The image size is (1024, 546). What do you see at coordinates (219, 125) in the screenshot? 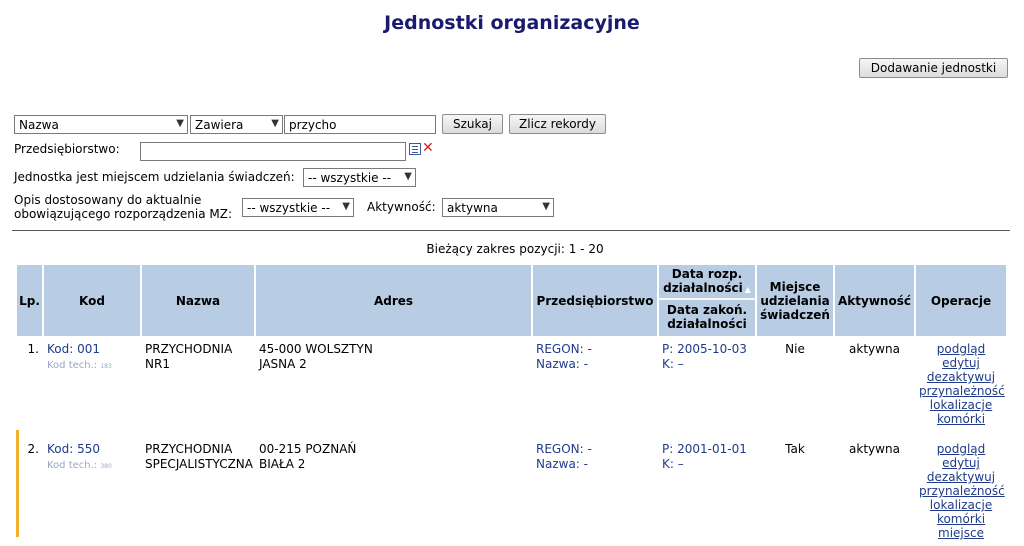
I see `search-operator-value: Zawiera` at bounding box center [219, 125].